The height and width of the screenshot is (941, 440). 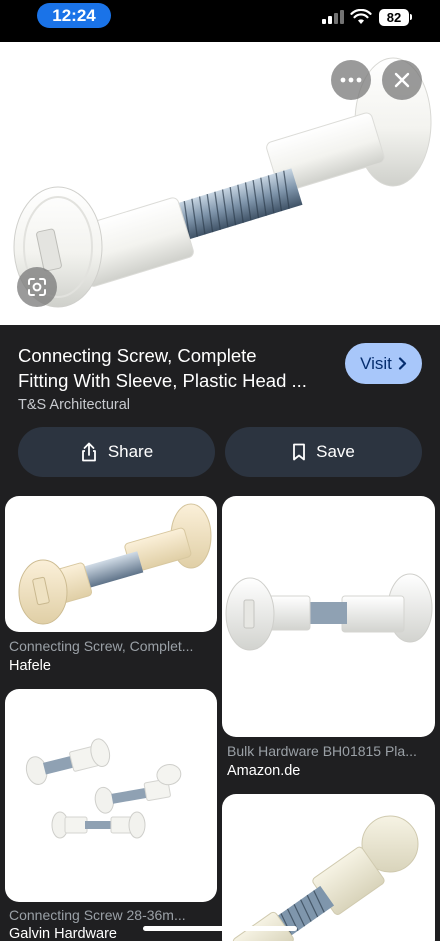 I want to click on status-time: 12:24, so click(x=74, y=15).